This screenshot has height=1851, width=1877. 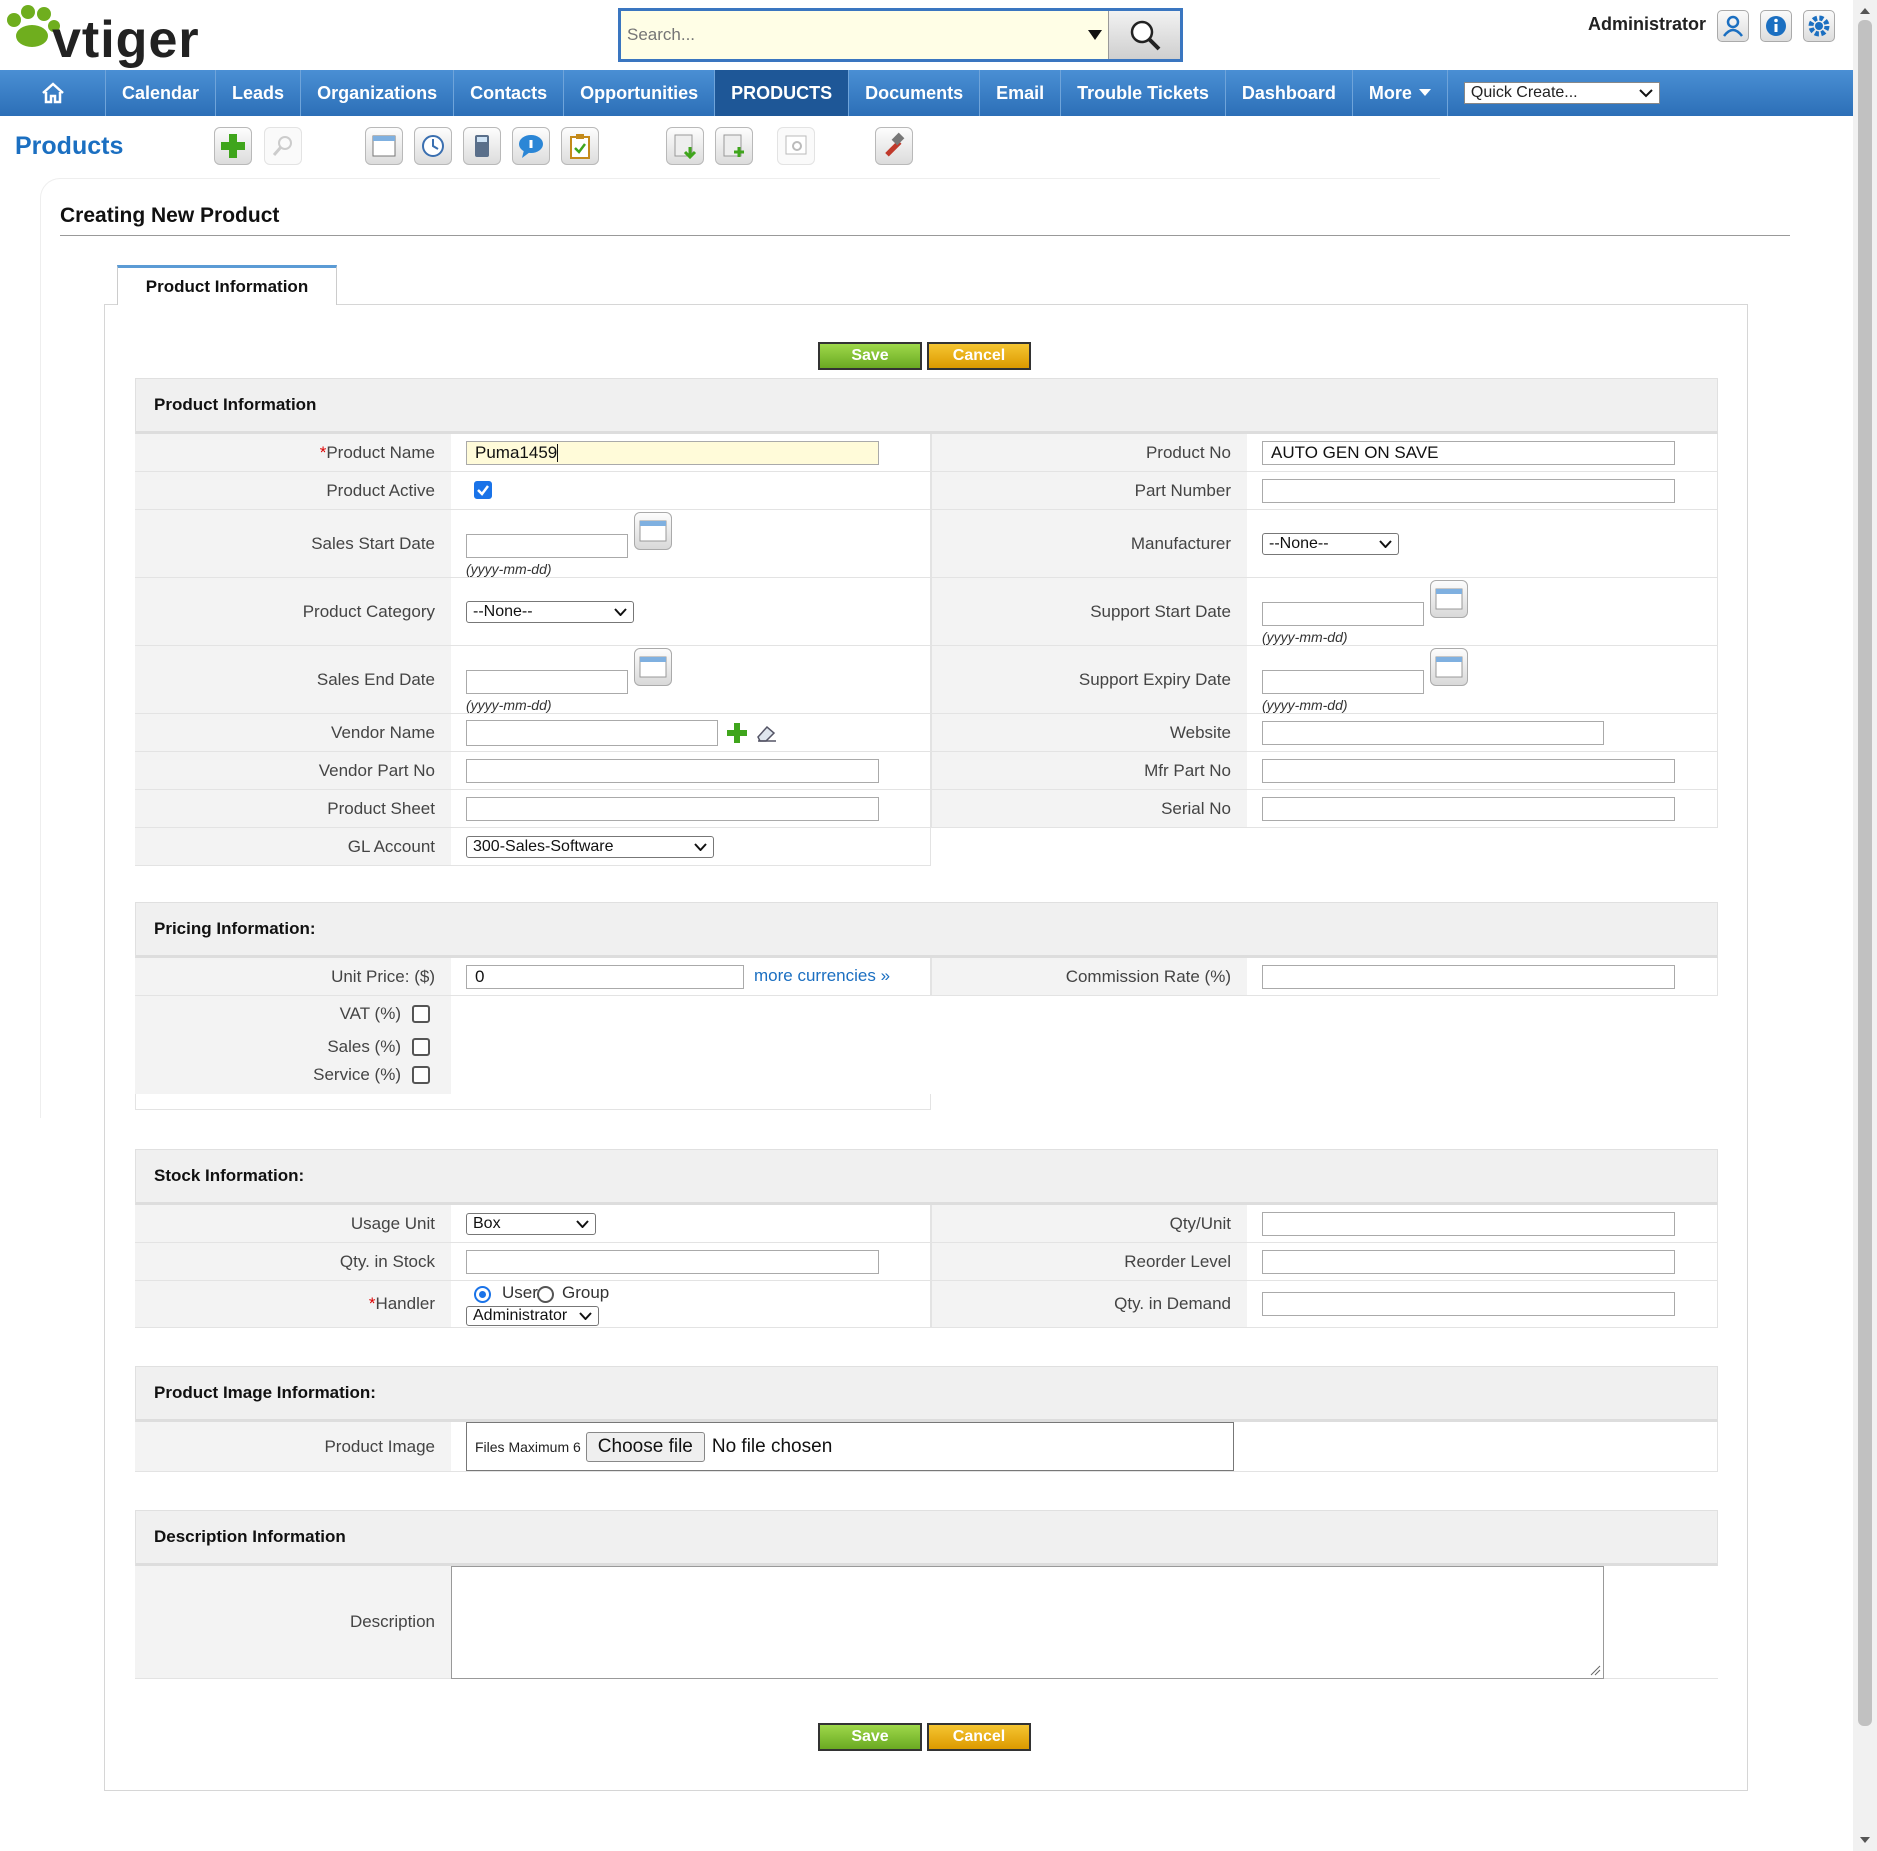 What do you see at coordinates (227, 285) in the screenshot?
I see `tab-product-information: Product Information` at bounding box center [227, 285].